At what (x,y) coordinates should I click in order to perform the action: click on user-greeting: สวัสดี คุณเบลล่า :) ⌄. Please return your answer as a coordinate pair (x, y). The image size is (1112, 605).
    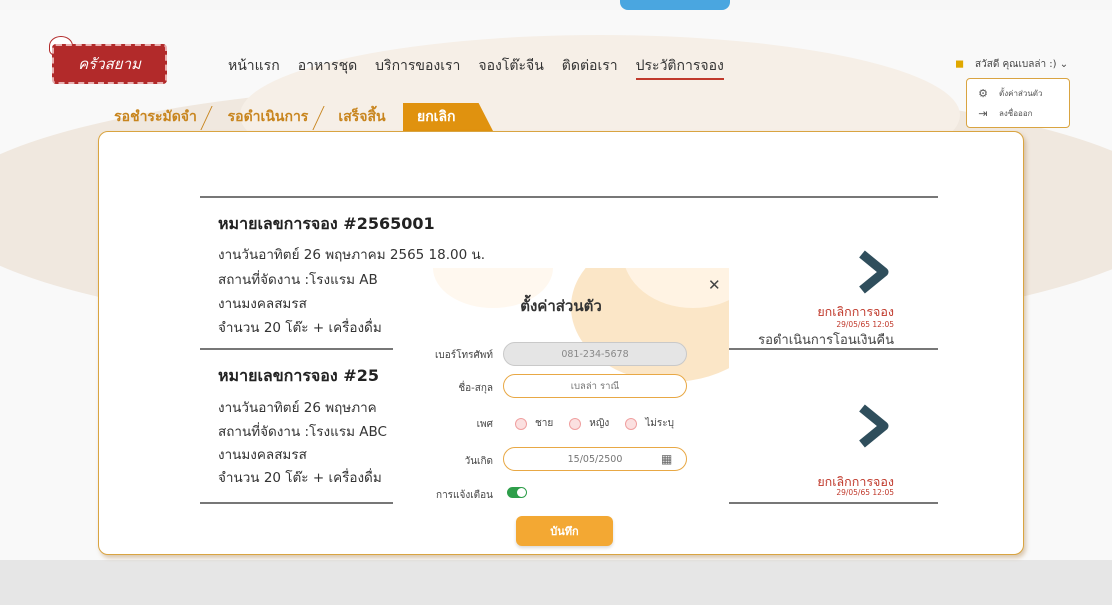
    Looking at the image, I should click on (1021, 64).